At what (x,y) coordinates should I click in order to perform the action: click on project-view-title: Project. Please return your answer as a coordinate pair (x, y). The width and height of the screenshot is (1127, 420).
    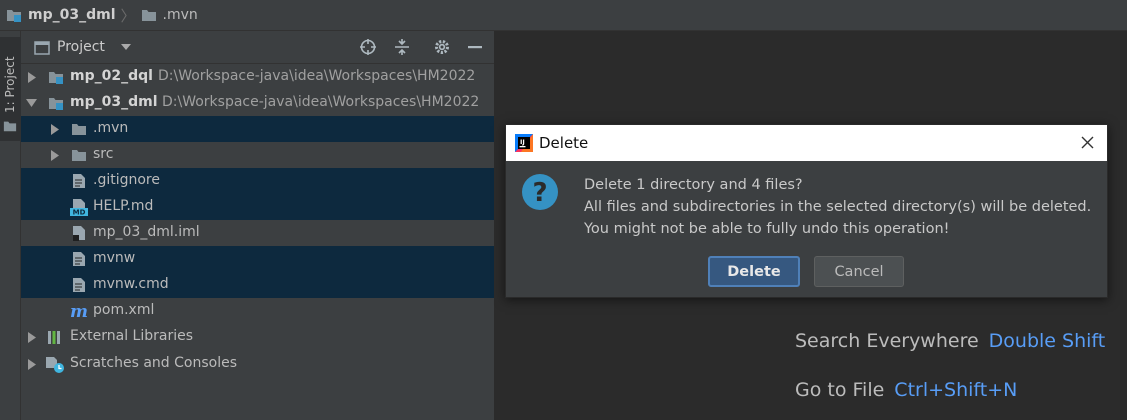
    Looking at the image, I should click on (81, 47).